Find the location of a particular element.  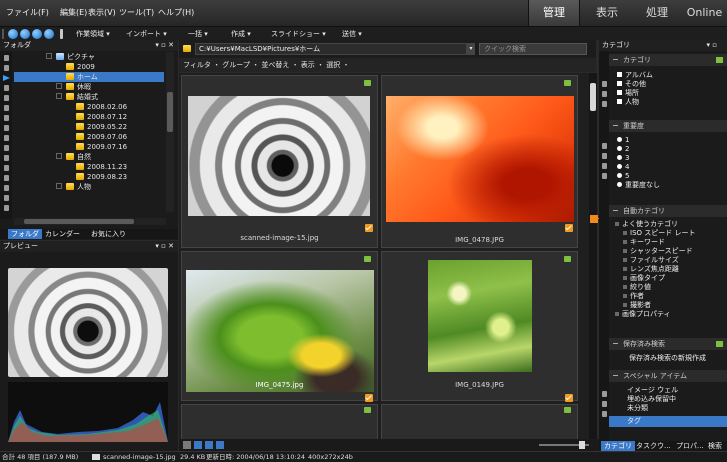

auto-category-item: ファイルサイズ is located at coordinates (655, 260).